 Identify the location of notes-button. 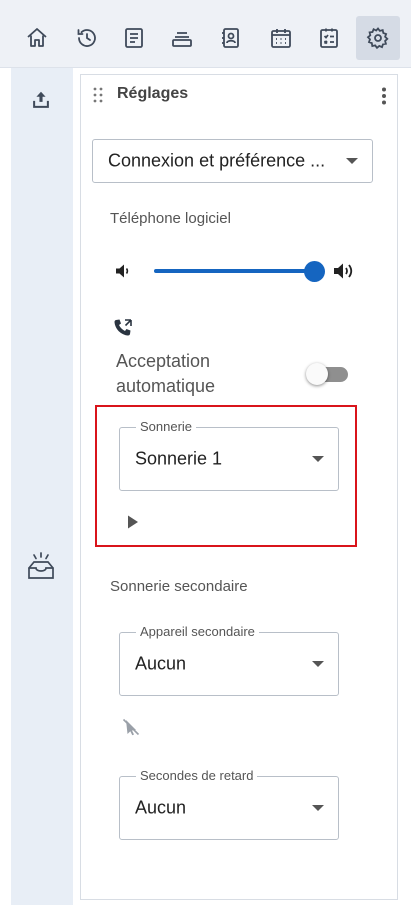
(134, 38).